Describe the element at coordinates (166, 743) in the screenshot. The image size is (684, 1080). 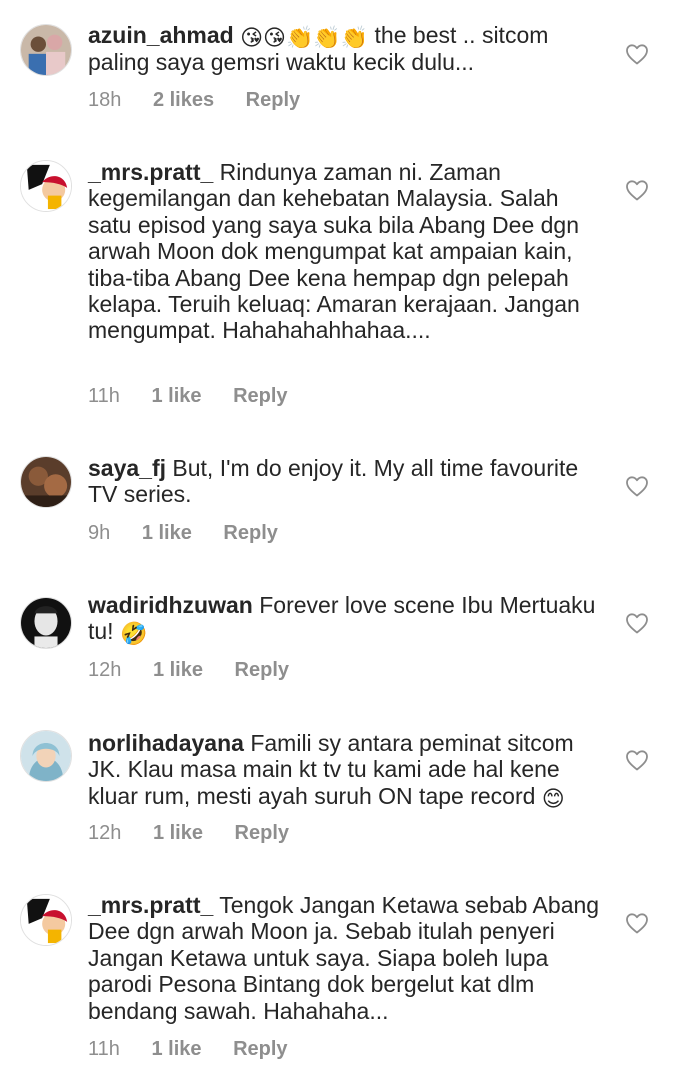
I see `comment-username: norlihadayana` at that location.